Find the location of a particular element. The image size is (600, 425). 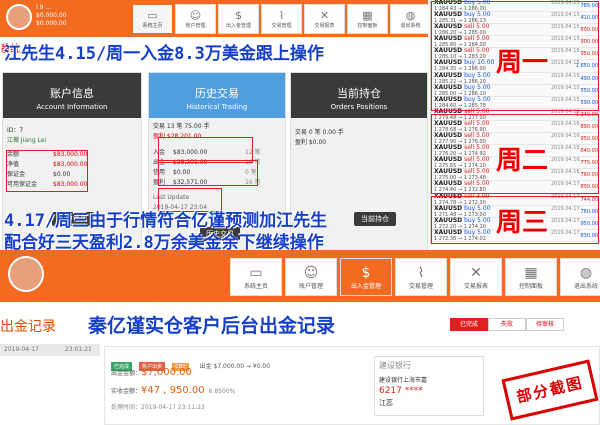

account-id: ID：7 is located at coordinates (15, 130).